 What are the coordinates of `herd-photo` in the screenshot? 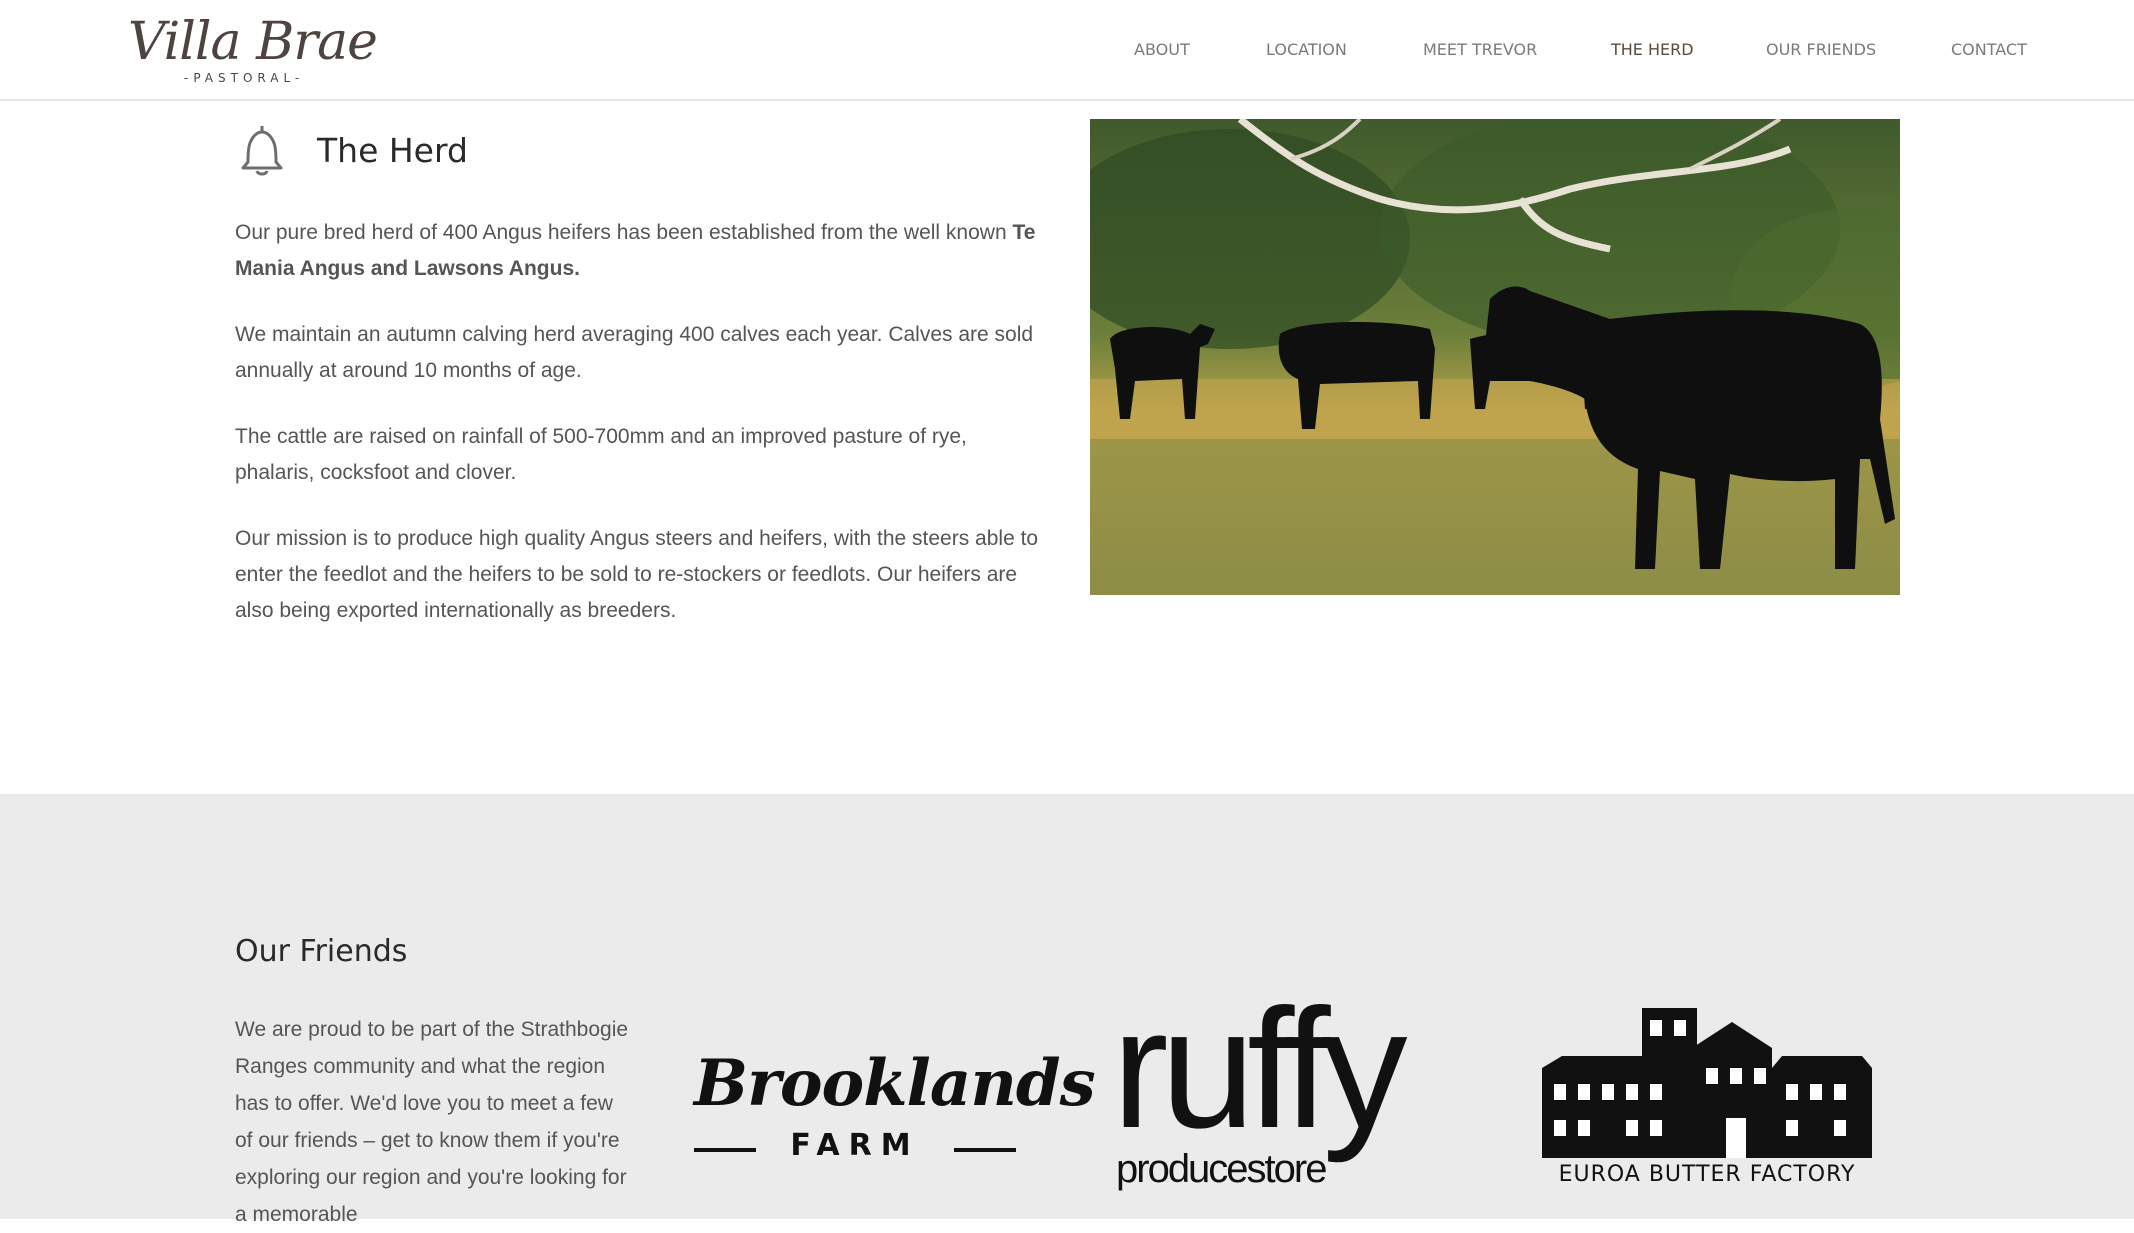 It's located at (1495, 357).